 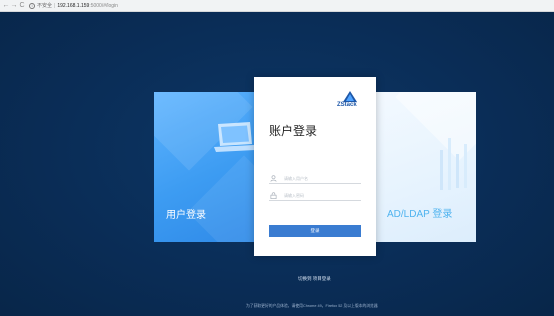 What do you see at coordinates (350, 96) in the screenshot?
I see `zstack-logo-icon` at bounding box center [350, 96].